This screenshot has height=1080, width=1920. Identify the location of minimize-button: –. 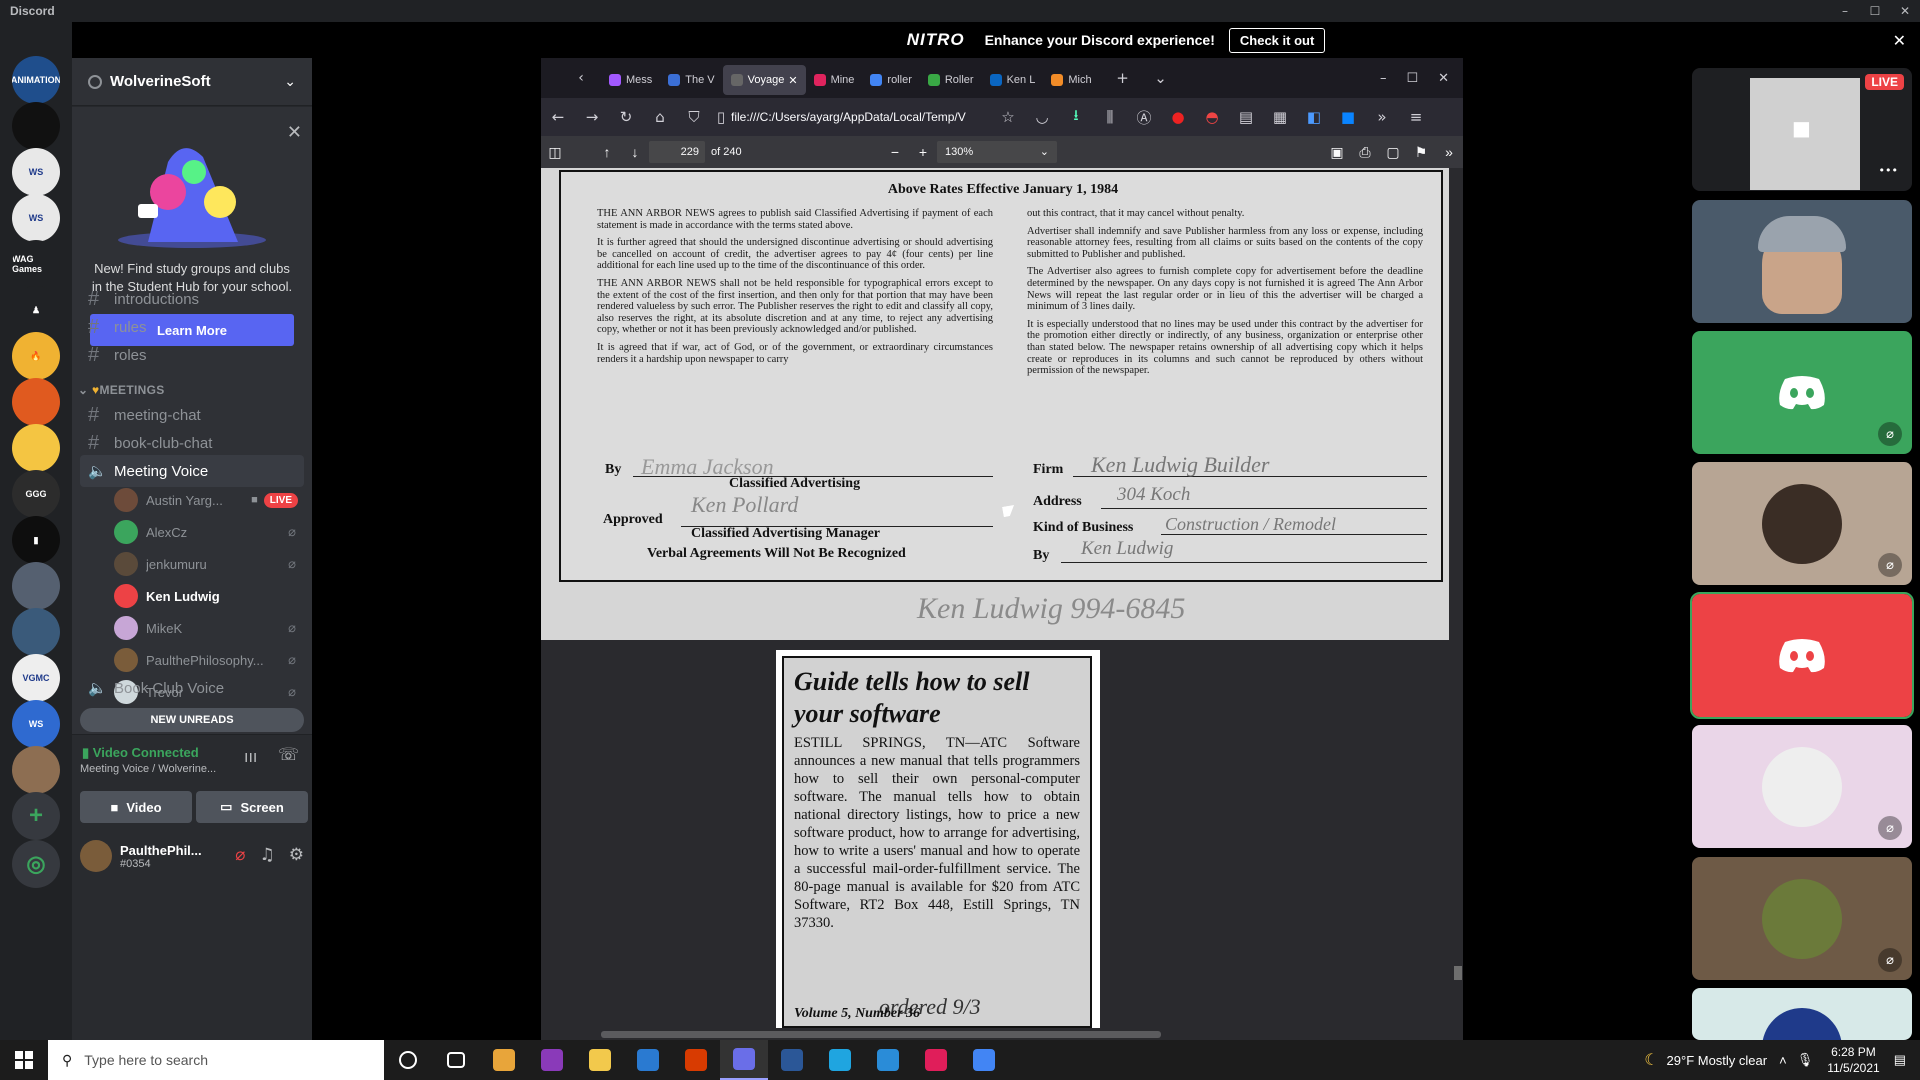
(1845, 11).